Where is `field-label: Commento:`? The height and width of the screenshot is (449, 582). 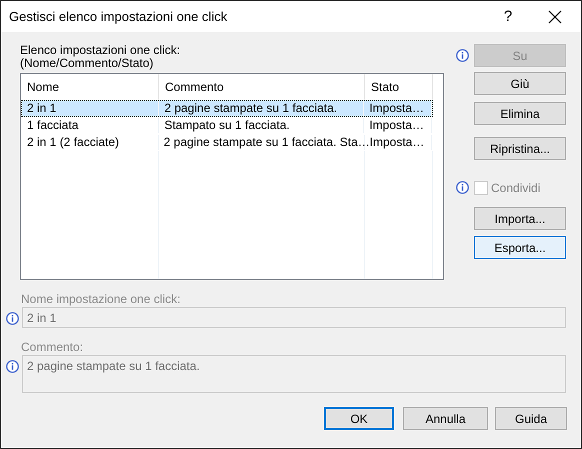 field-label: Commento: is located at coordinates (52, 347).